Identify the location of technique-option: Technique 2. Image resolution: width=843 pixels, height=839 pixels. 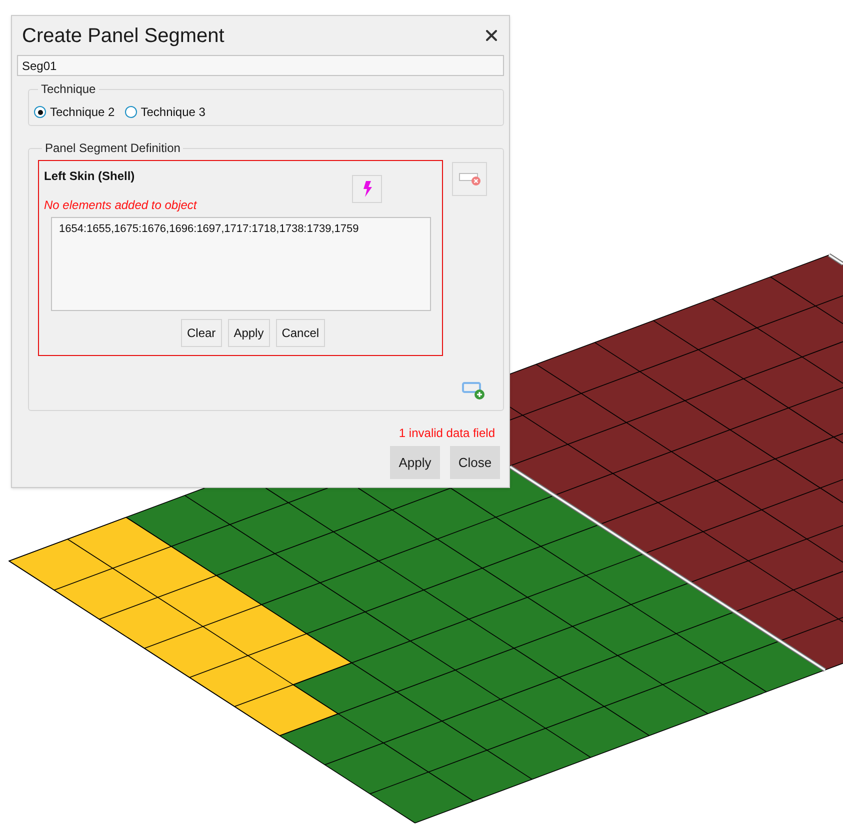
(74, 112).